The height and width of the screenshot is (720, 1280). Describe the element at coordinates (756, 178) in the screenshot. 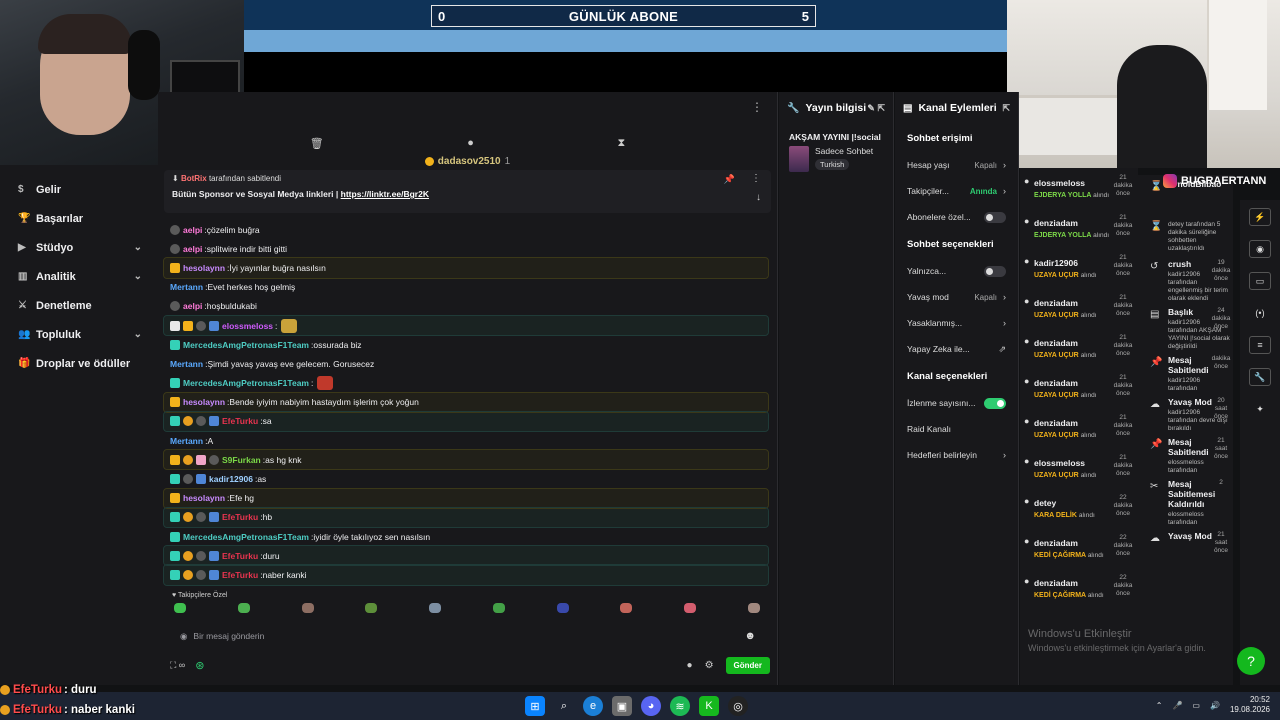

I see `pinned-more-icon: ⋮` at that location.